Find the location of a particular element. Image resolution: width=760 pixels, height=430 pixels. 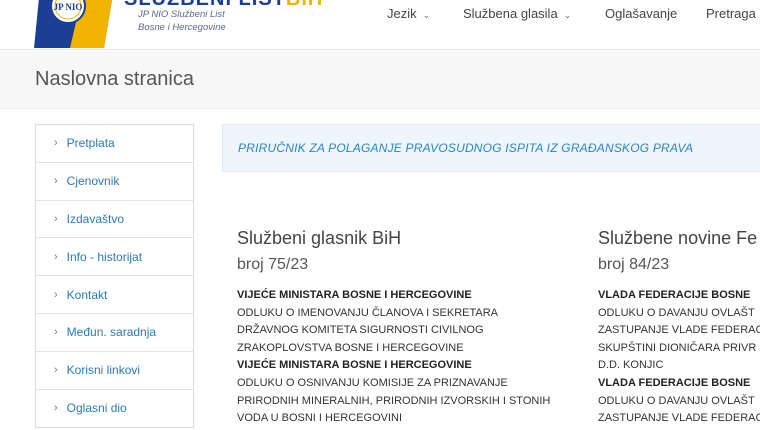

logo-subtitle-line2: Bosne i Hercegovine is located at coordinates (182, 27).